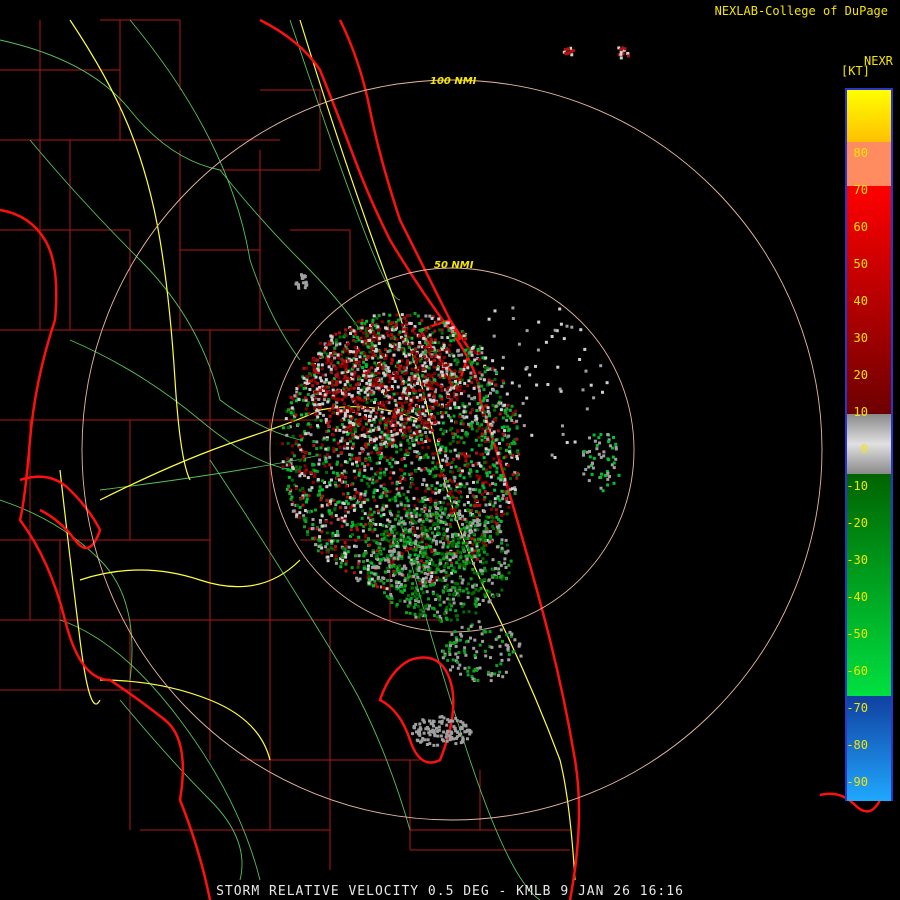  I want to click on credit-label: NEXLAB-College of DuPage, so click(801, 11).